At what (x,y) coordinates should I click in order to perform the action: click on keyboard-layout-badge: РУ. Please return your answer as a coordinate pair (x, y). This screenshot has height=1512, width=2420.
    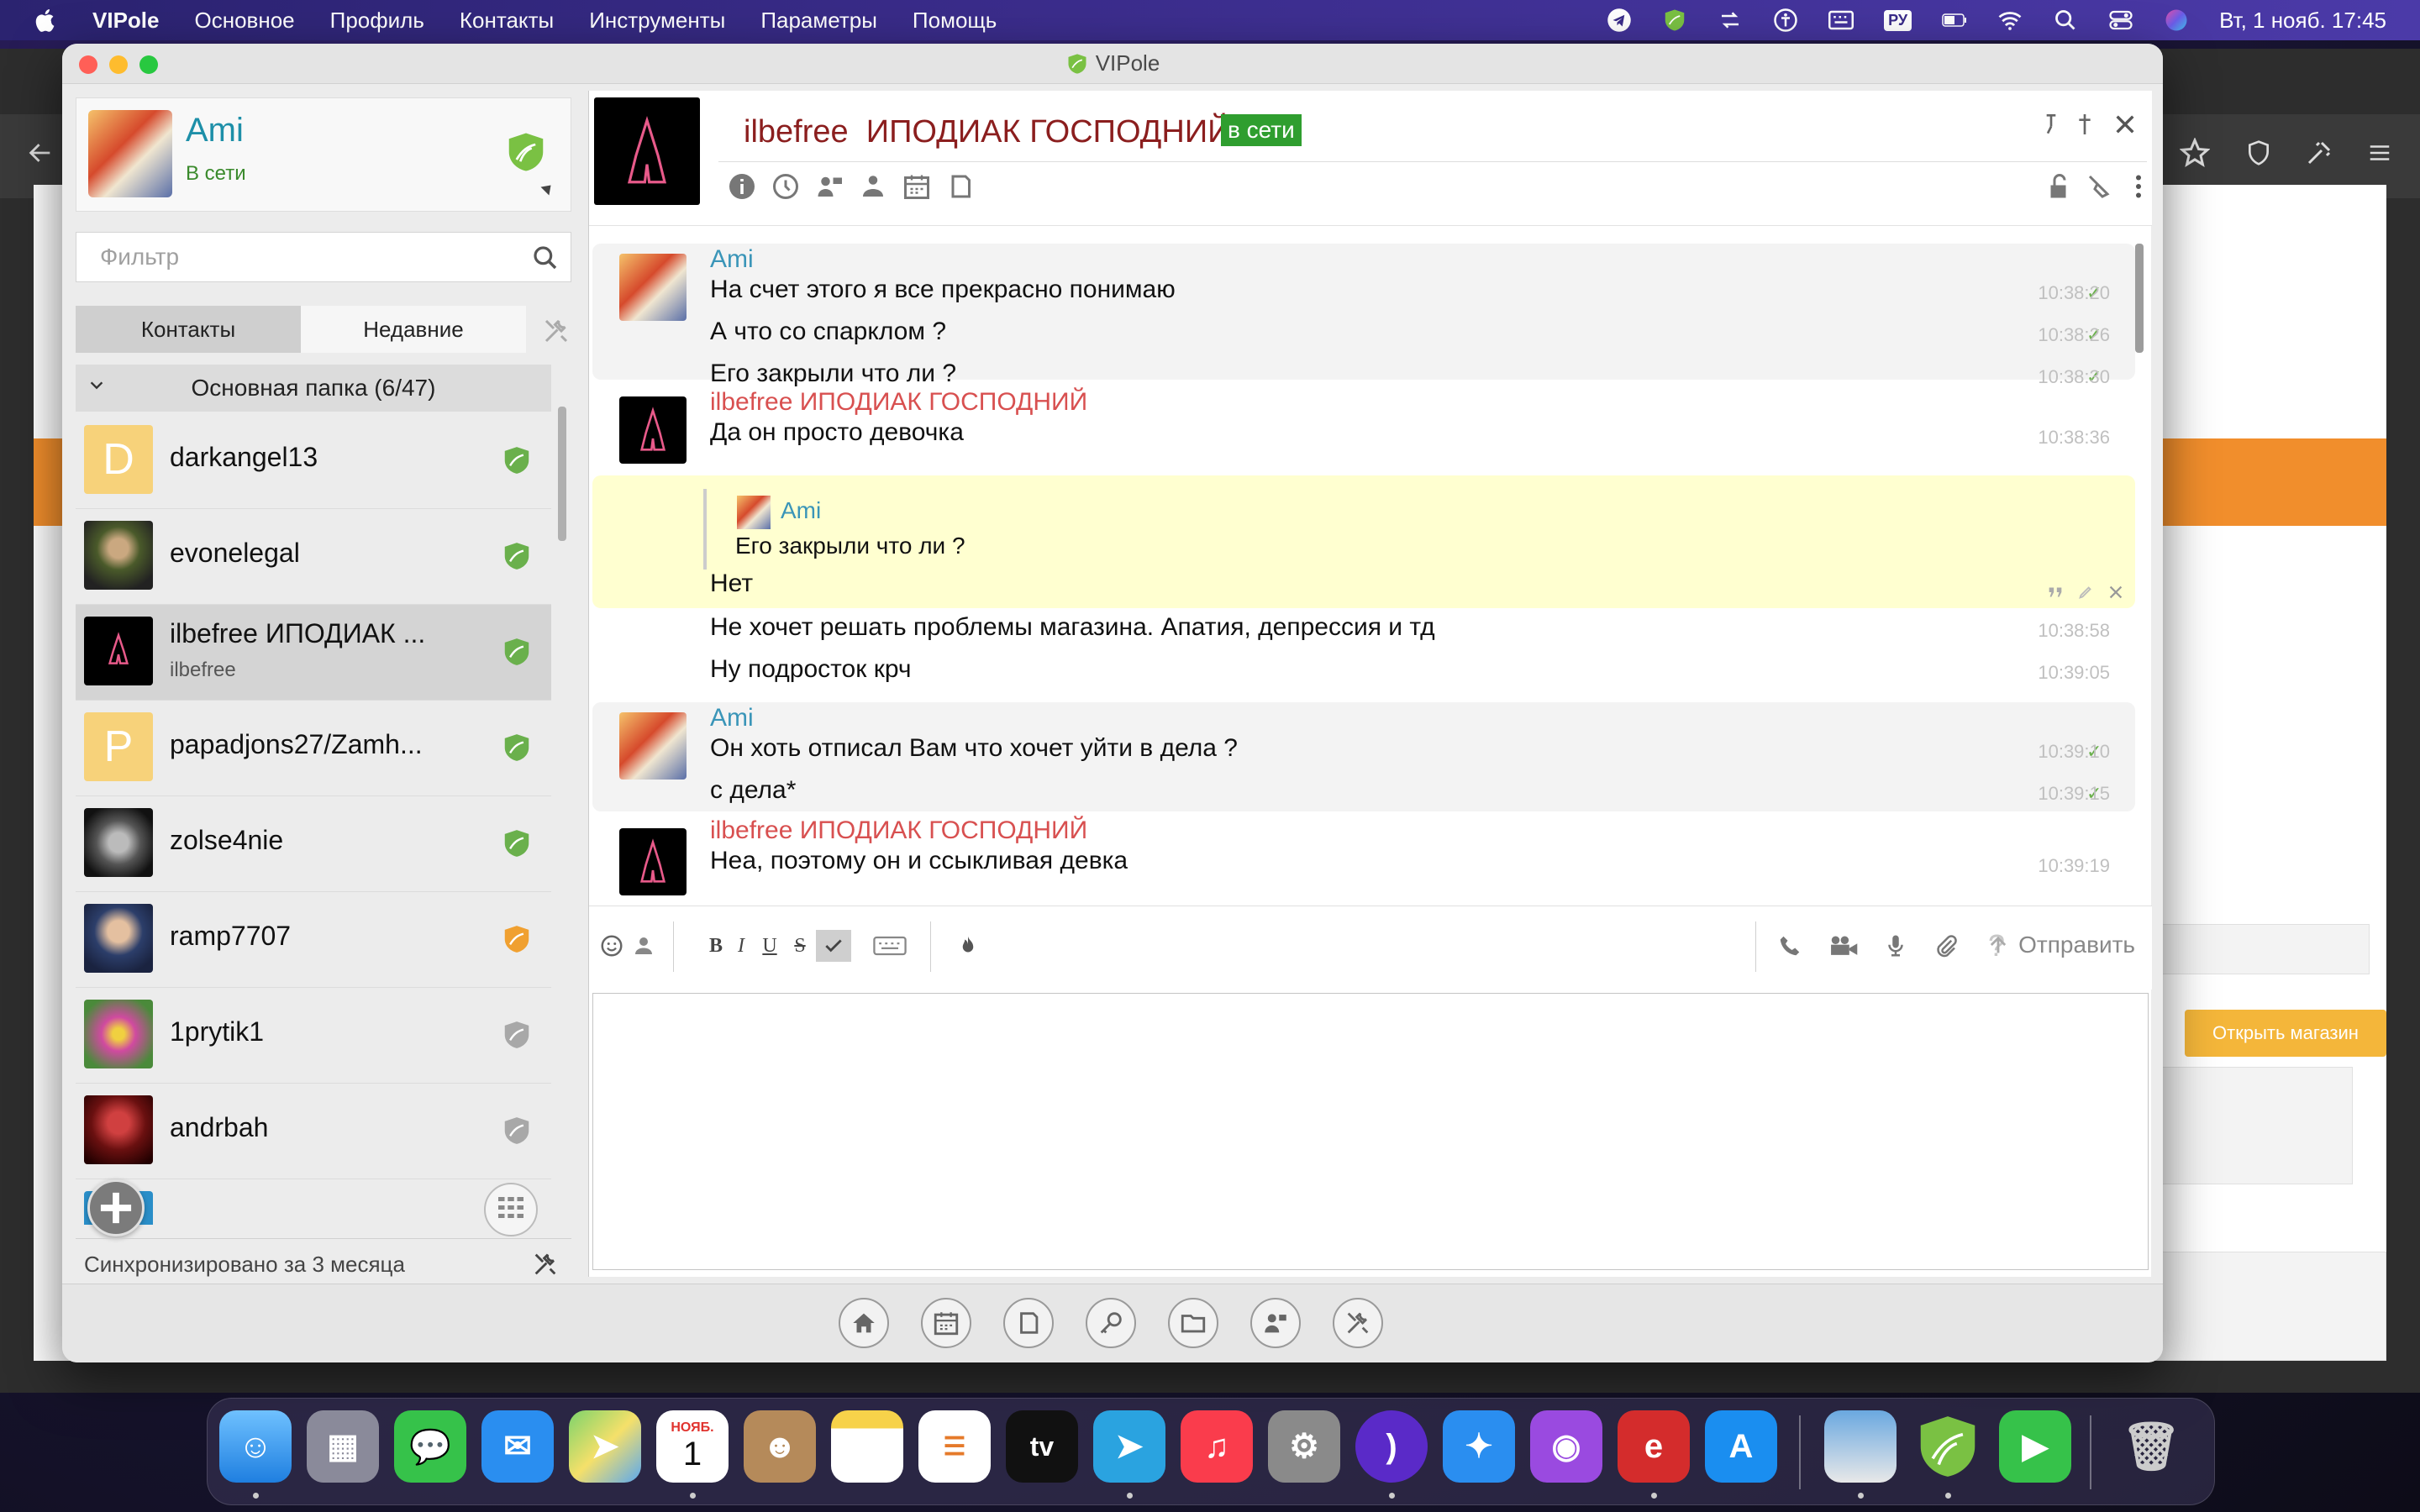
    Looking at the image, I should click on (1898, 20).